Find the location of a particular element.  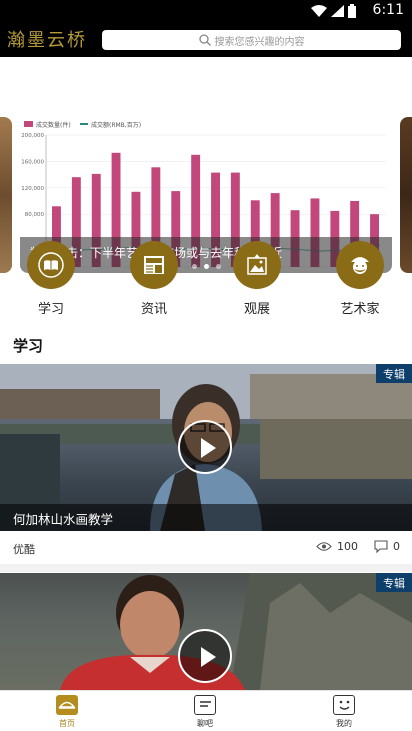

app-header: 瀚墨云桥 搜索您感兴趣的内容 is located at coordinates (206, 39).